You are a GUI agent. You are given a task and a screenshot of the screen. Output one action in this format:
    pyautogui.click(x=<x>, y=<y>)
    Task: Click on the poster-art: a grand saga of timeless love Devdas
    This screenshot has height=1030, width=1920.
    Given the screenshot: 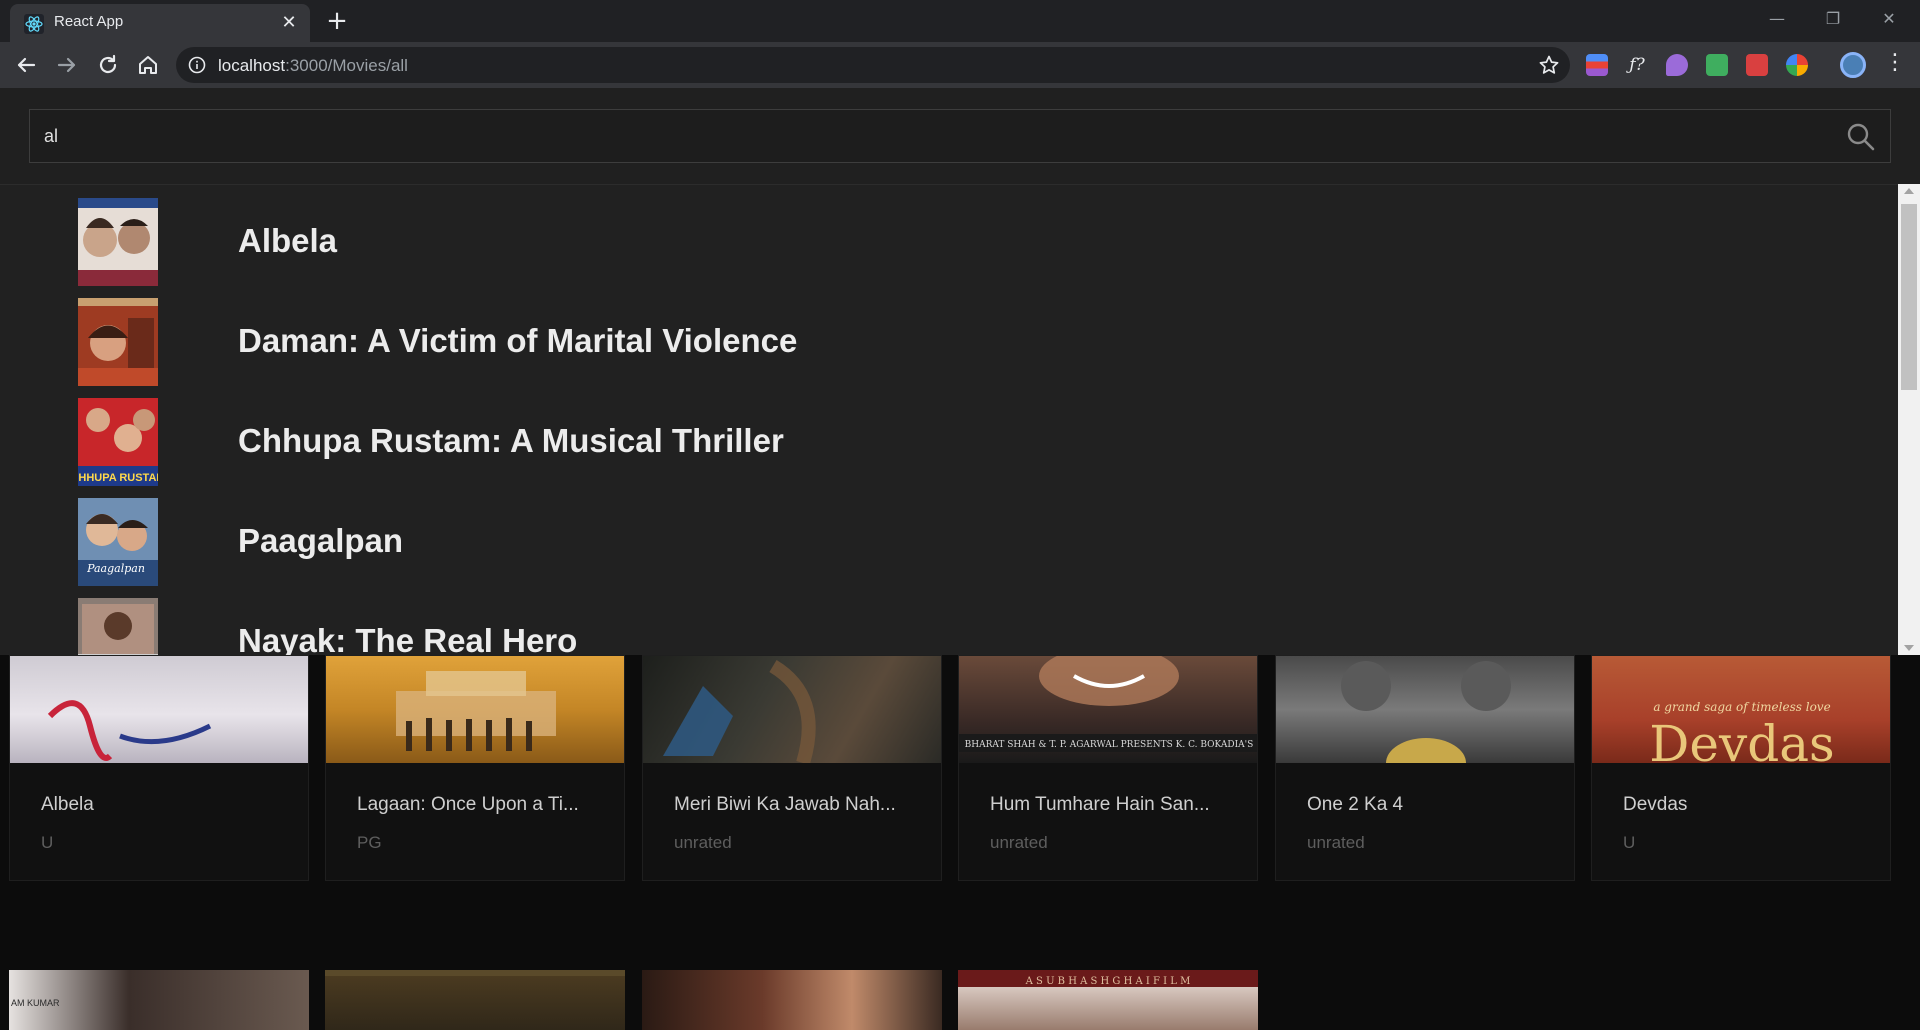 What is the action you would take?
    pyautogui.click(x=1741, y=736)
    